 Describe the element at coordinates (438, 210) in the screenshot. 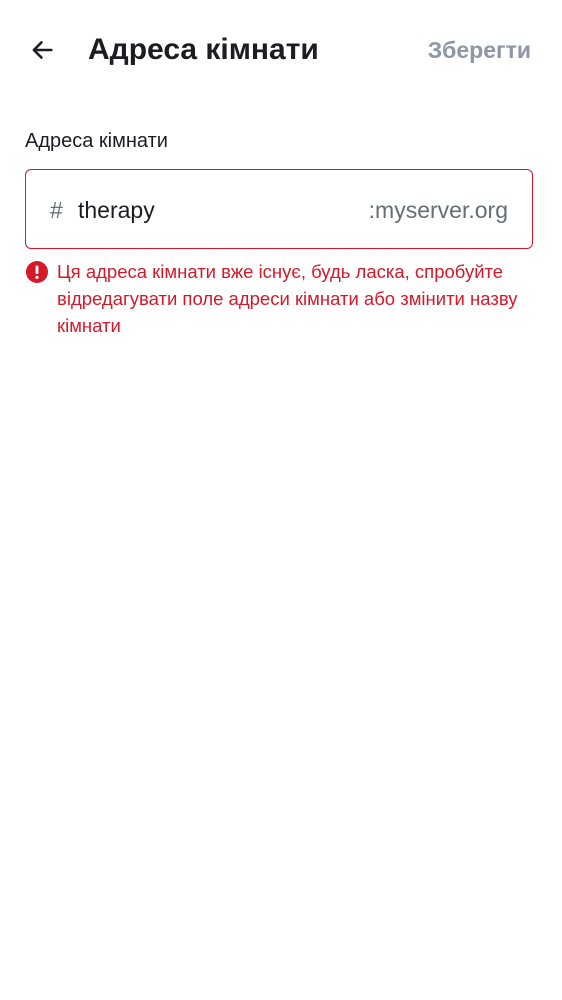

I see `server-suffix: :myserver.org` at that location.